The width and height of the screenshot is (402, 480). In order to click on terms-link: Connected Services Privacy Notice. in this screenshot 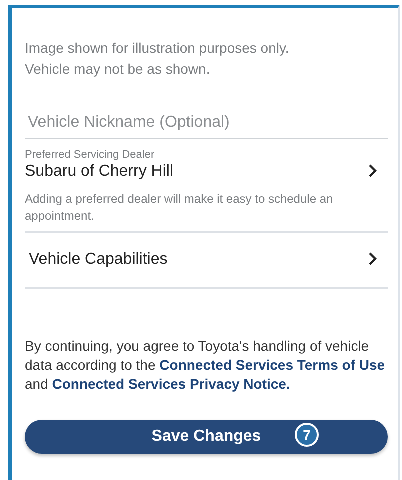, I will do `click(171, 384)`.